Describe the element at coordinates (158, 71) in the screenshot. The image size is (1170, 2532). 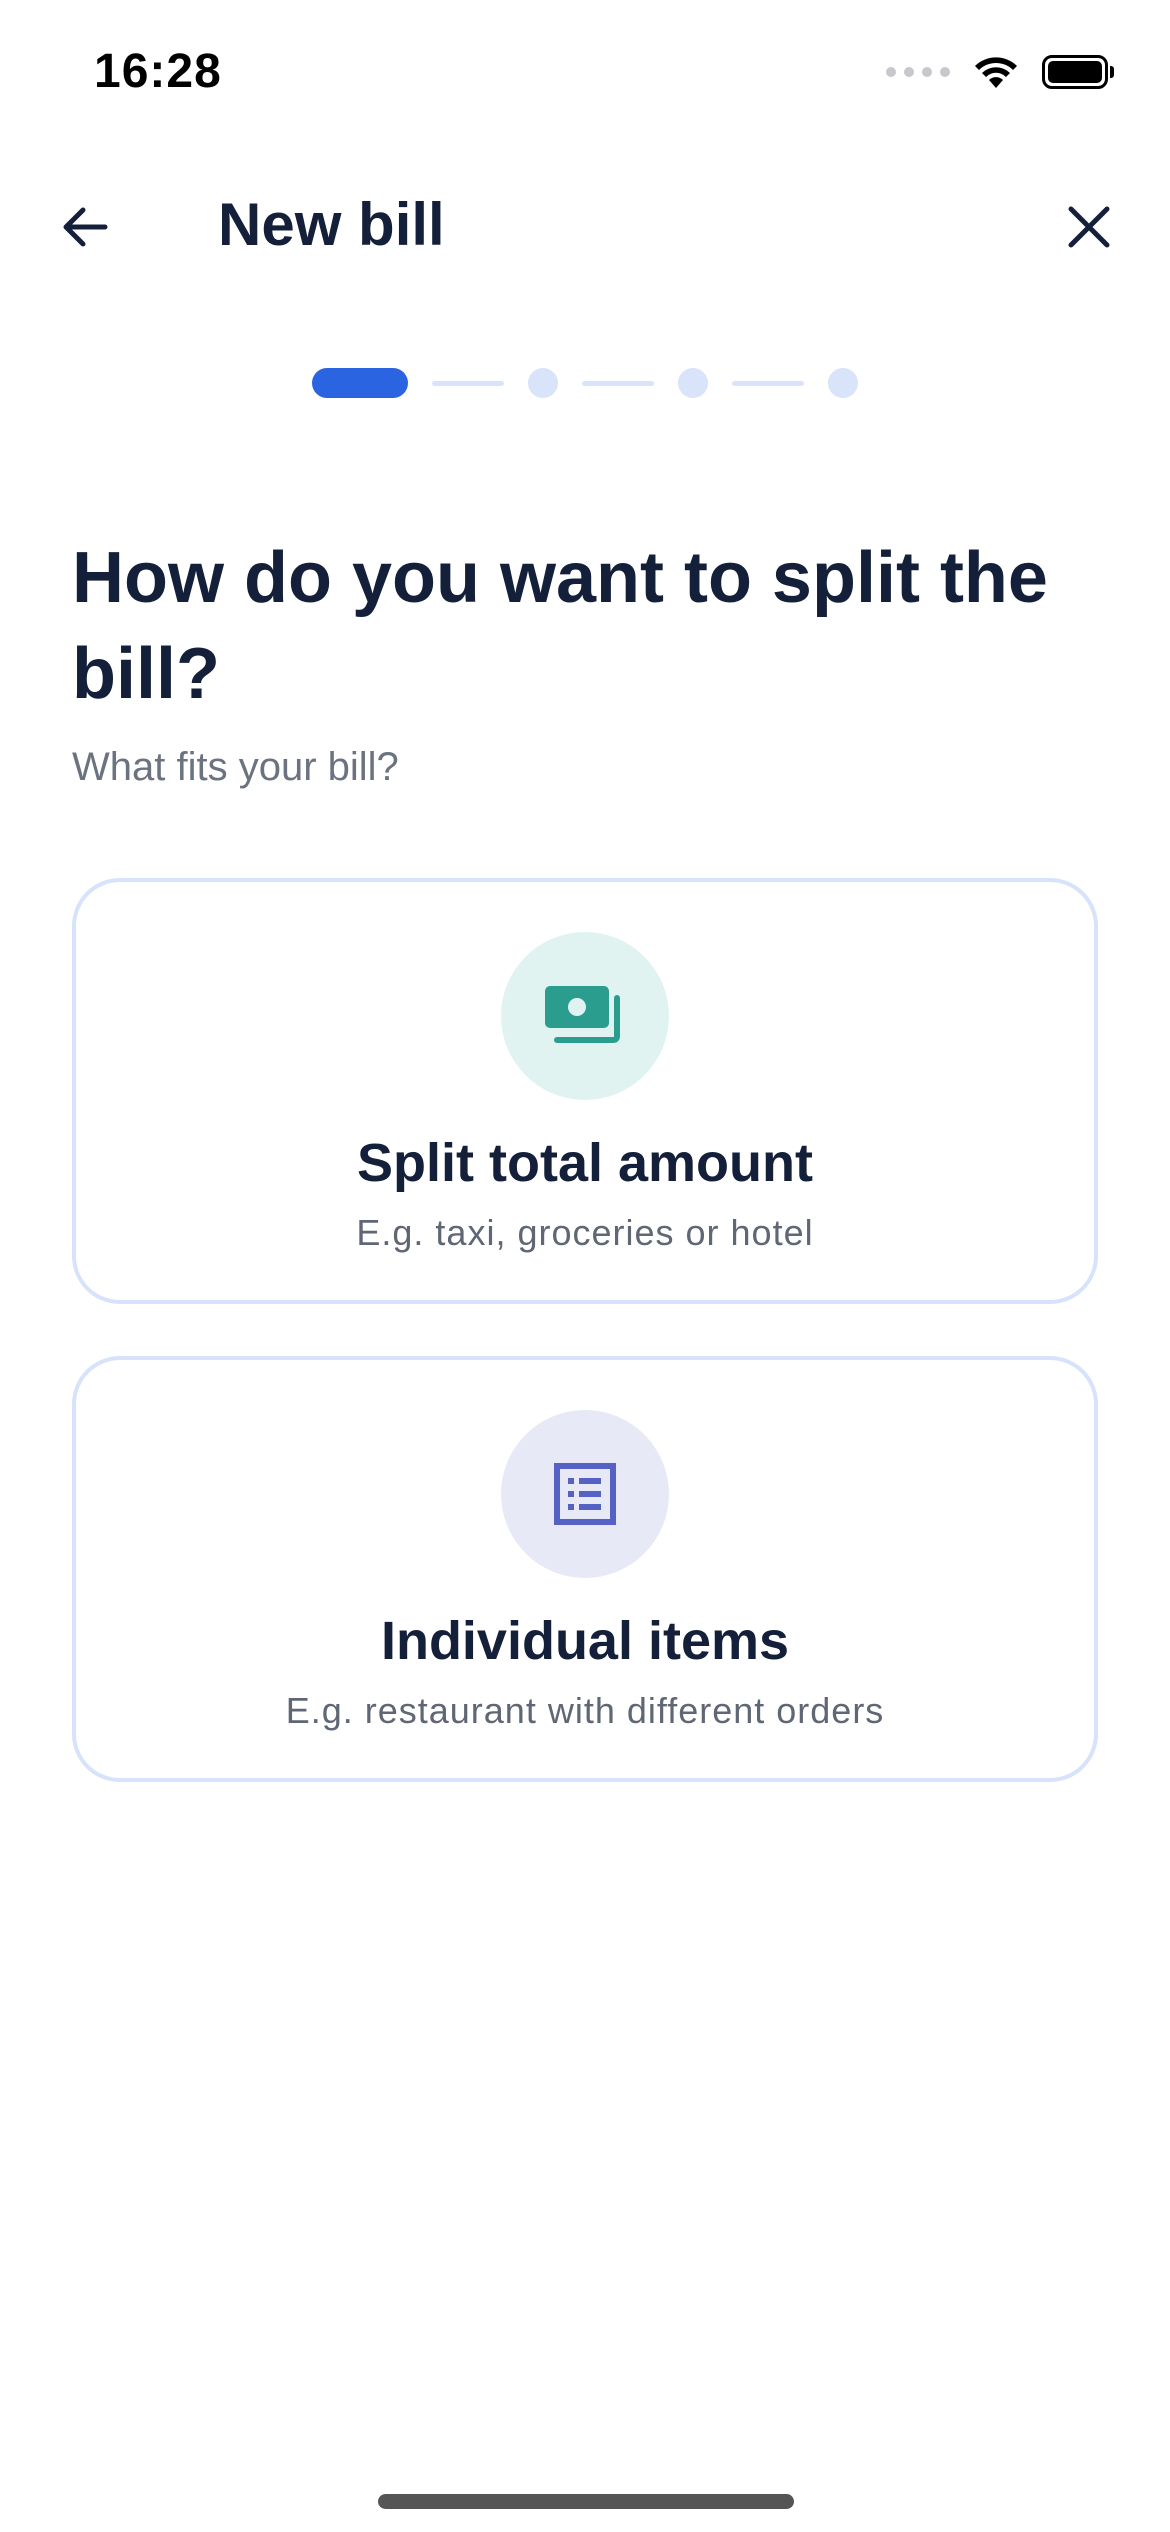
I see `status-time: 16:28` at that location.